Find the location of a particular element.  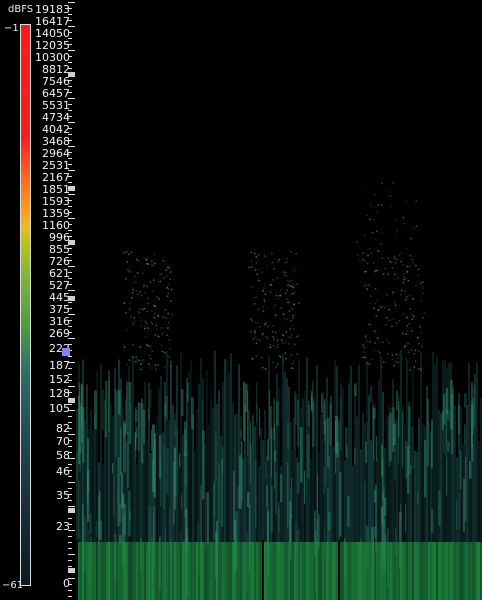

frequency-ruler is located at coordinates (72, 300).